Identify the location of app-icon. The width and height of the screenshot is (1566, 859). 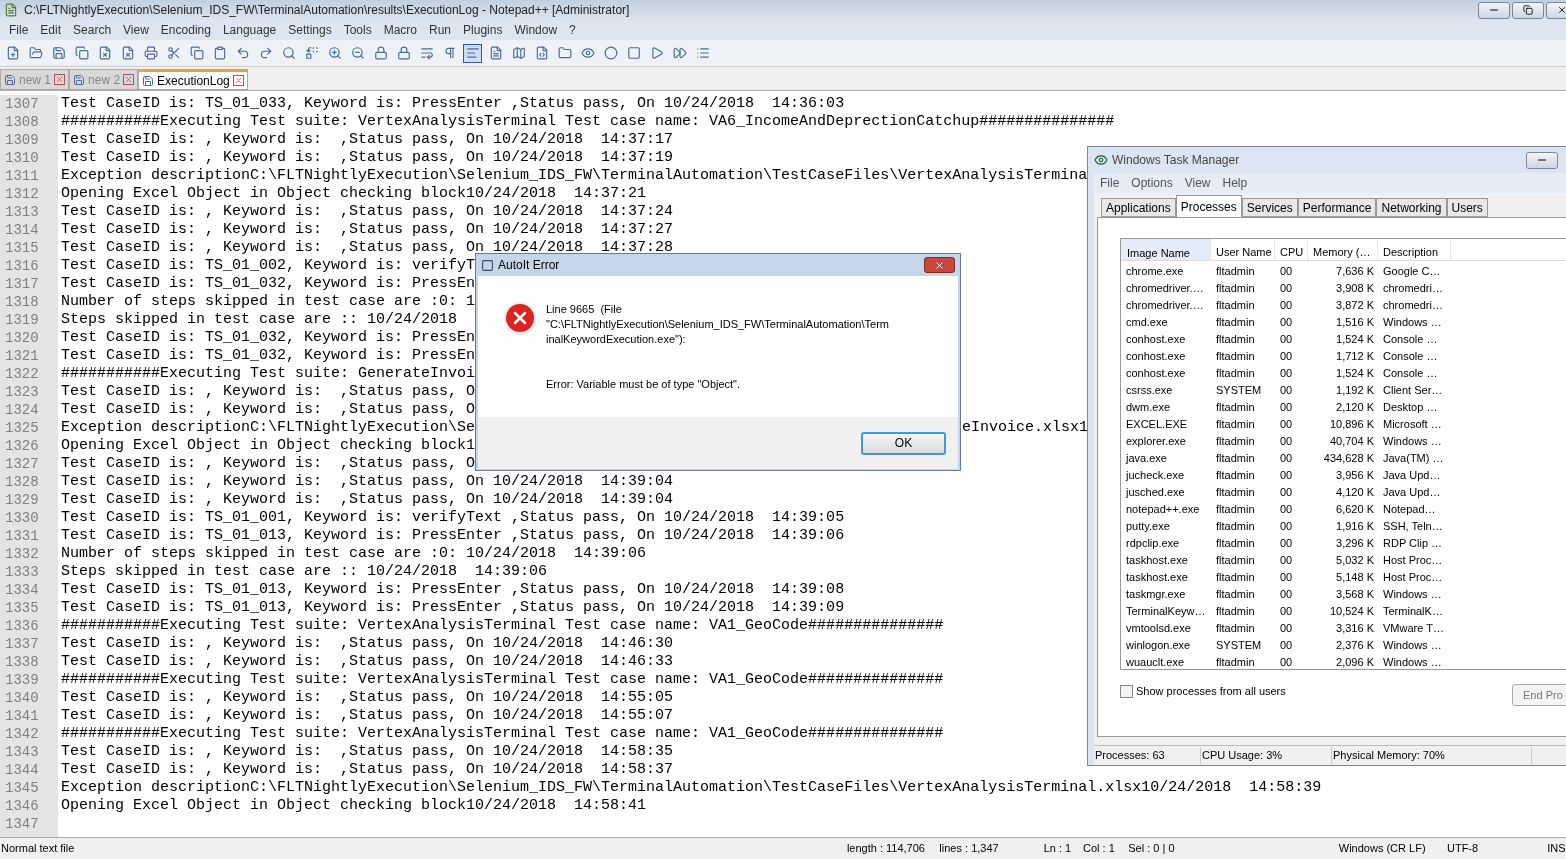
(487, 265).